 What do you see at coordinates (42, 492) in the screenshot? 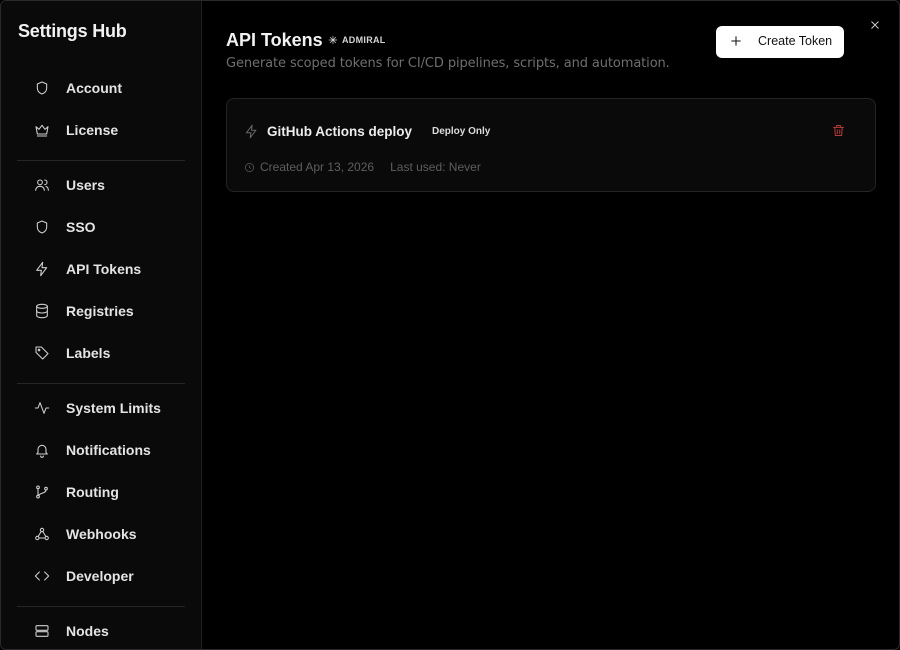
I see `git-branch-icon` at bounding box center [42, 492].